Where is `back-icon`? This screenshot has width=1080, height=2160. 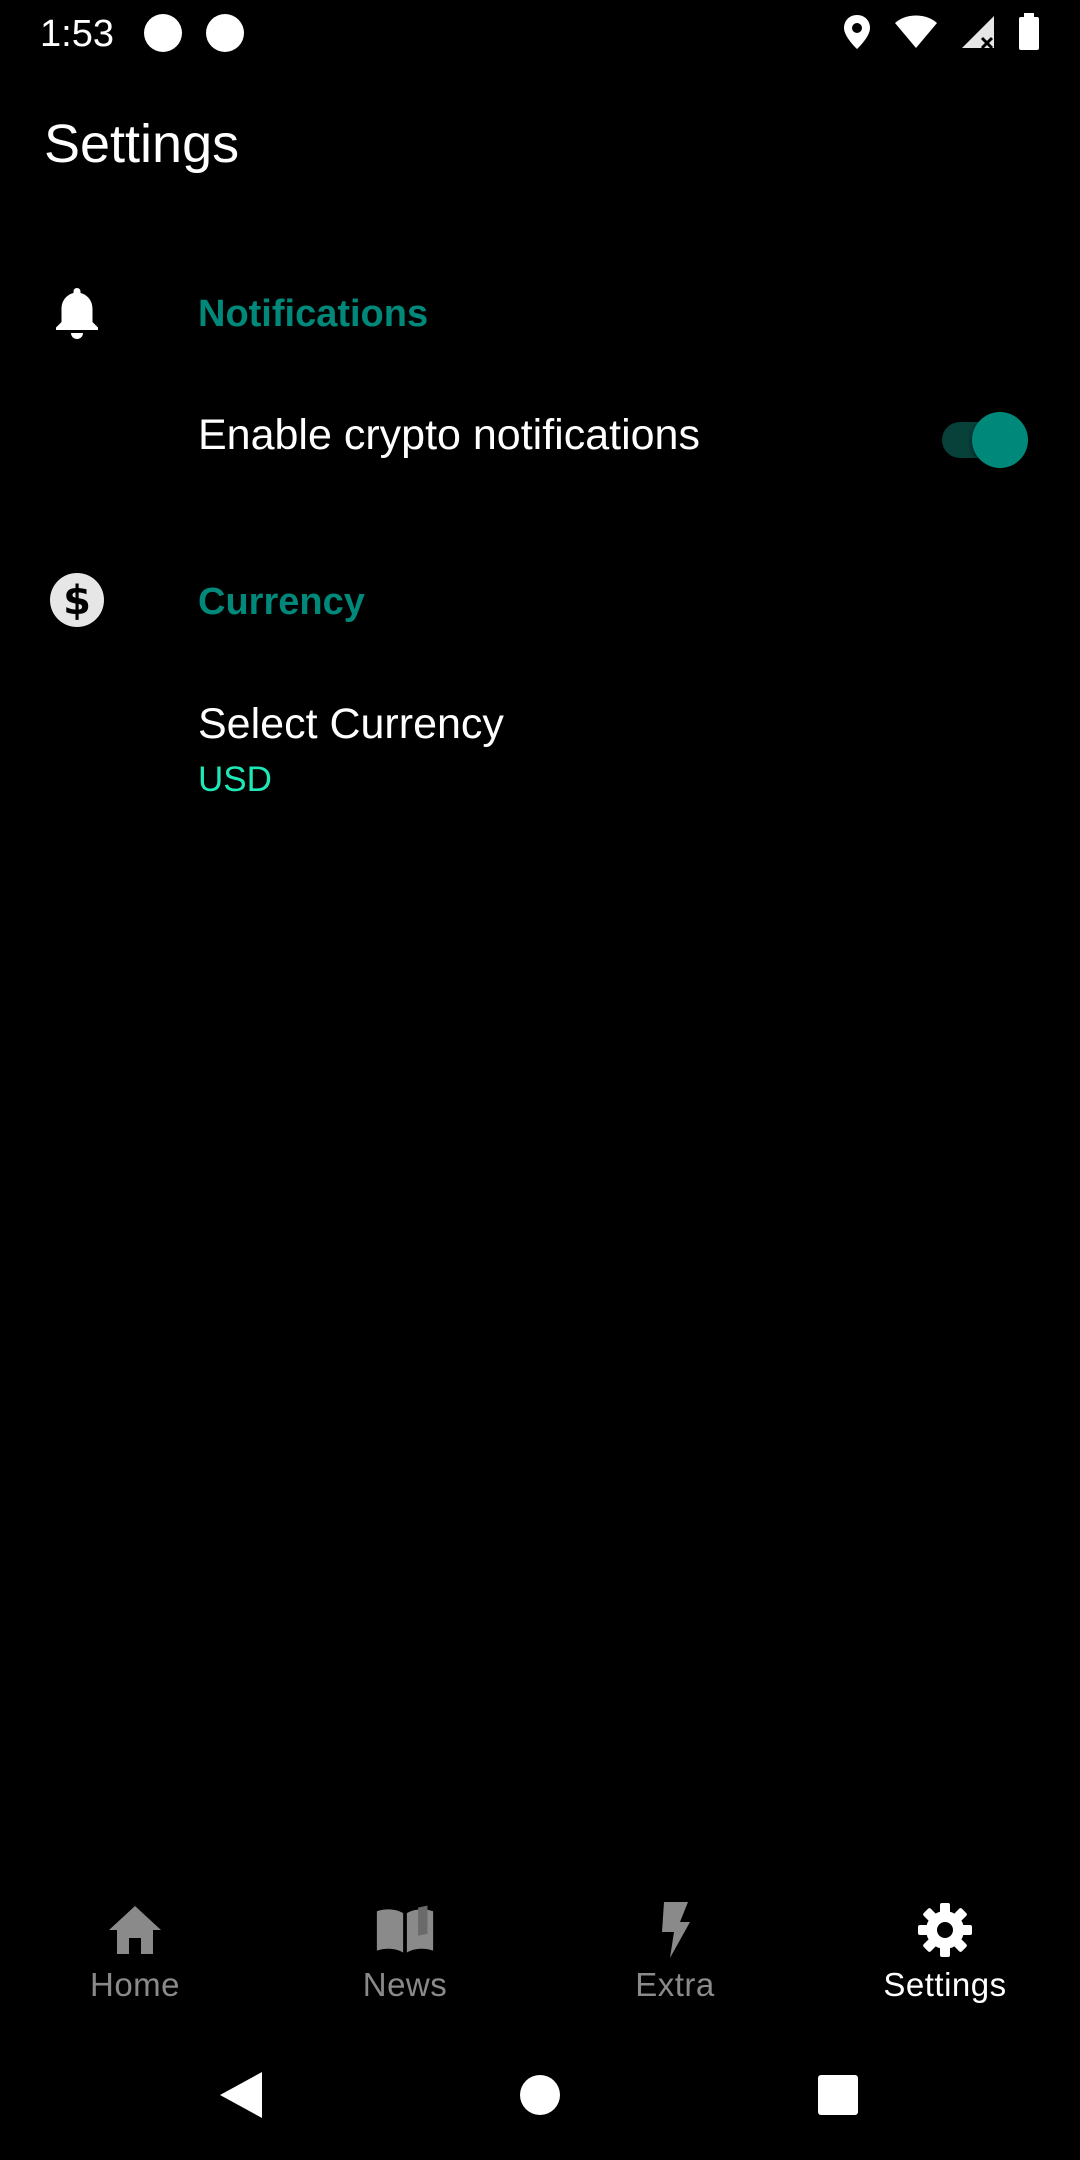
back-icon is located at coordinates (241, 2095).